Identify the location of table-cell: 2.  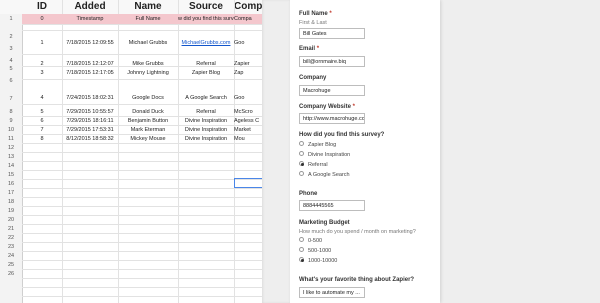
(42, 64).